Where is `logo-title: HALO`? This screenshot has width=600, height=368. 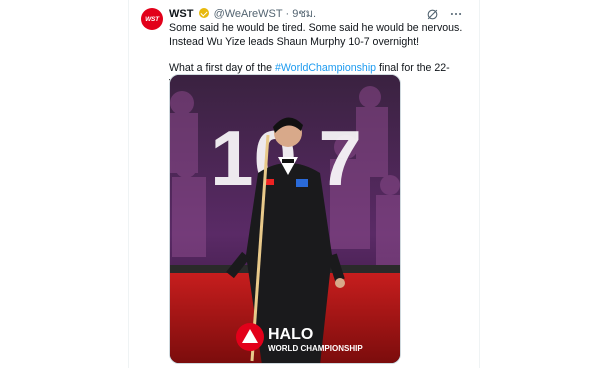
logo-title: HALO is located at coordinates (290, 334).